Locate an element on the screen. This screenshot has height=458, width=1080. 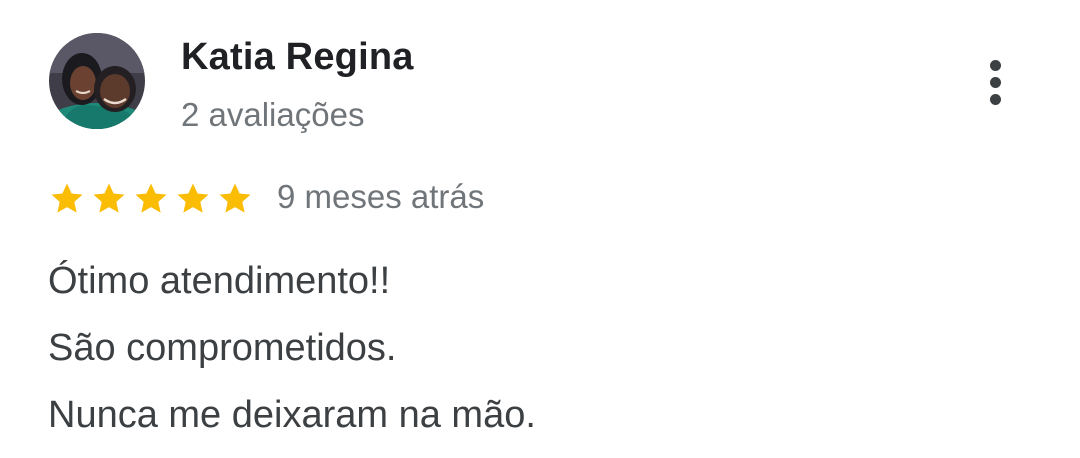
reviewer-avatar is located at coordinates (97, 81).